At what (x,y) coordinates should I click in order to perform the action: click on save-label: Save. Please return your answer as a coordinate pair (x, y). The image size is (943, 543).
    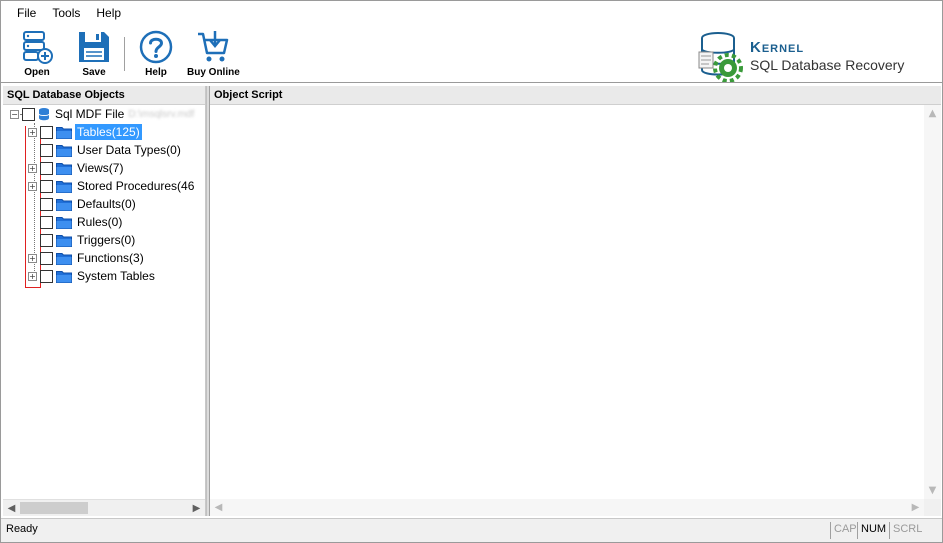
    Looking at the image, I should click on (94, 72).